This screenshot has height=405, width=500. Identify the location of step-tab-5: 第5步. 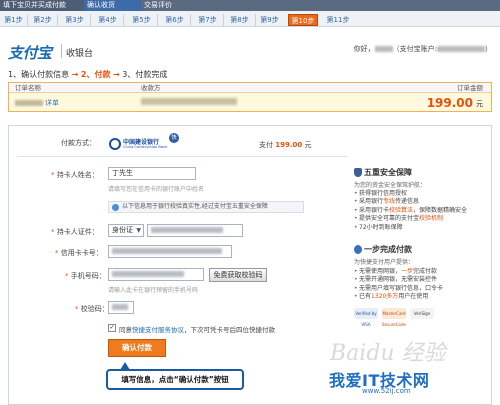
(141, 20).